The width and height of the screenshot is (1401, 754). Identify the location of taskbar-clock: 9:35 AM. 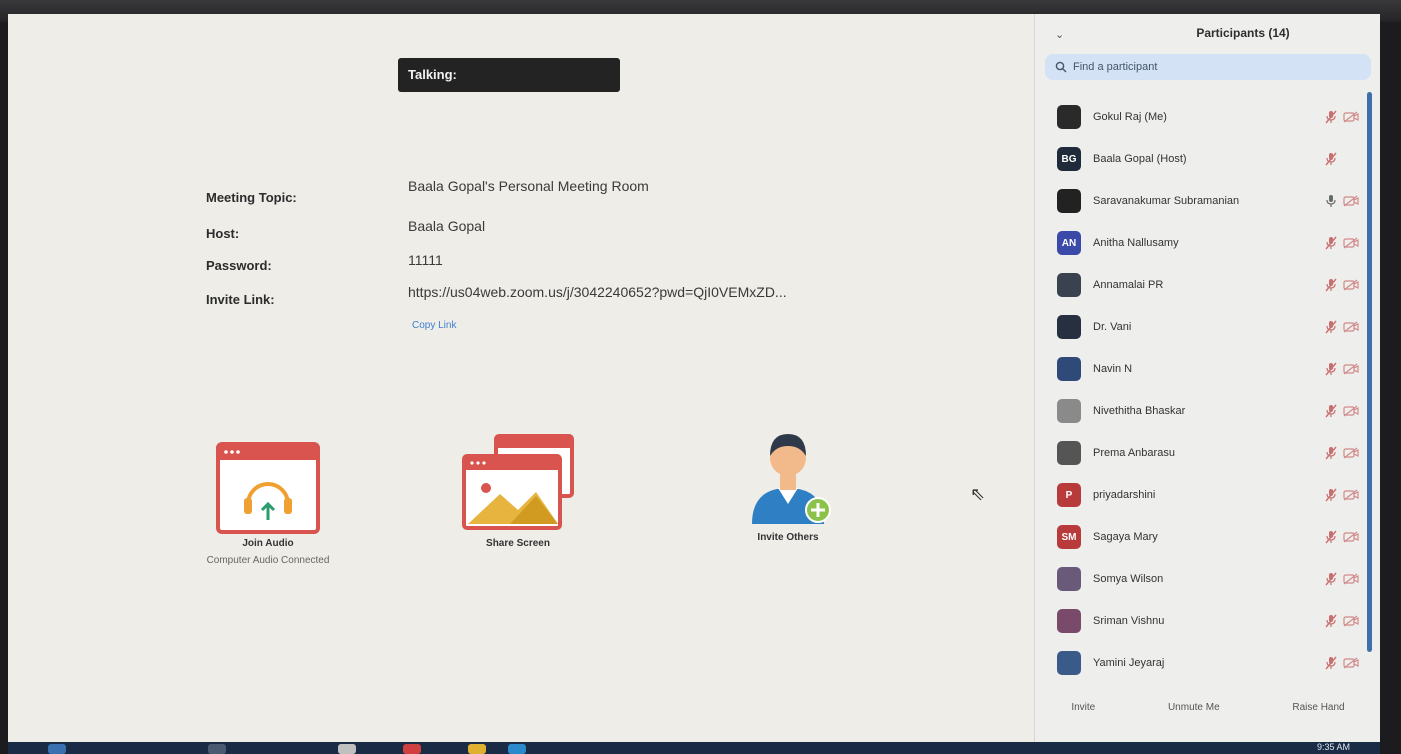
(1333, 747).